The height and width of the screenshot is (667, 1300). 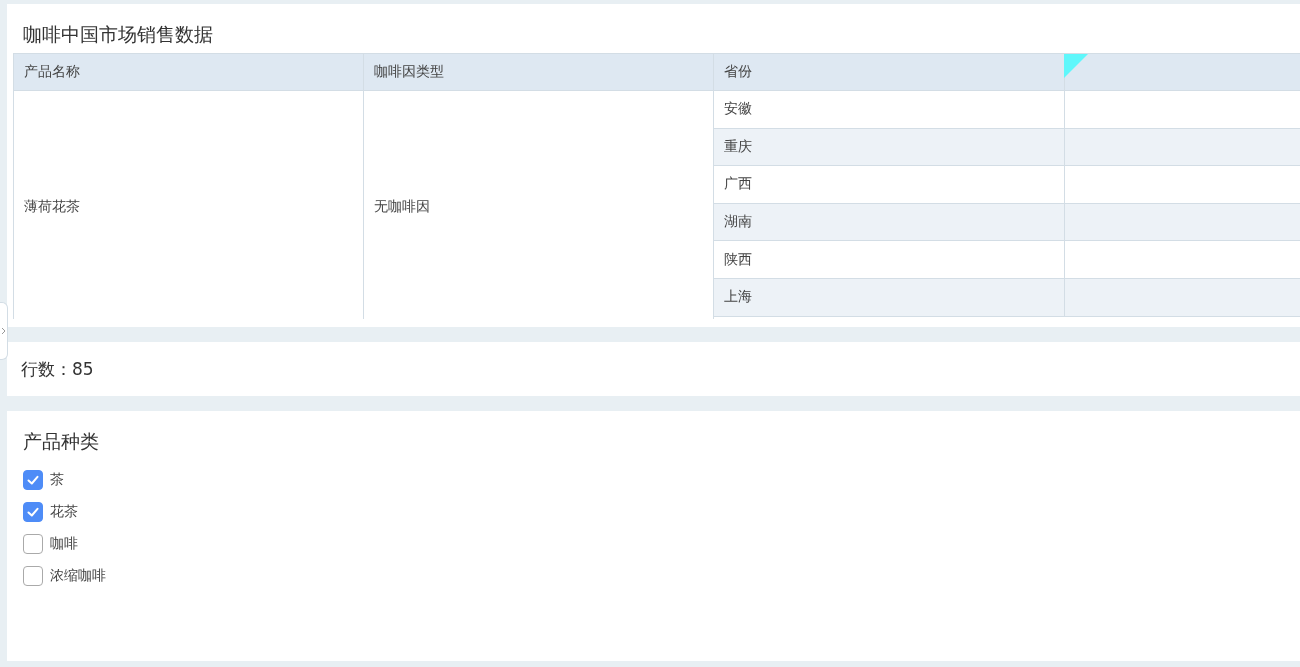 What do you see at coordinates (118, 34) in the screenshot?
I see `panel-title: 咖啡中国市场销售数据` at bounding box center [118, 34].